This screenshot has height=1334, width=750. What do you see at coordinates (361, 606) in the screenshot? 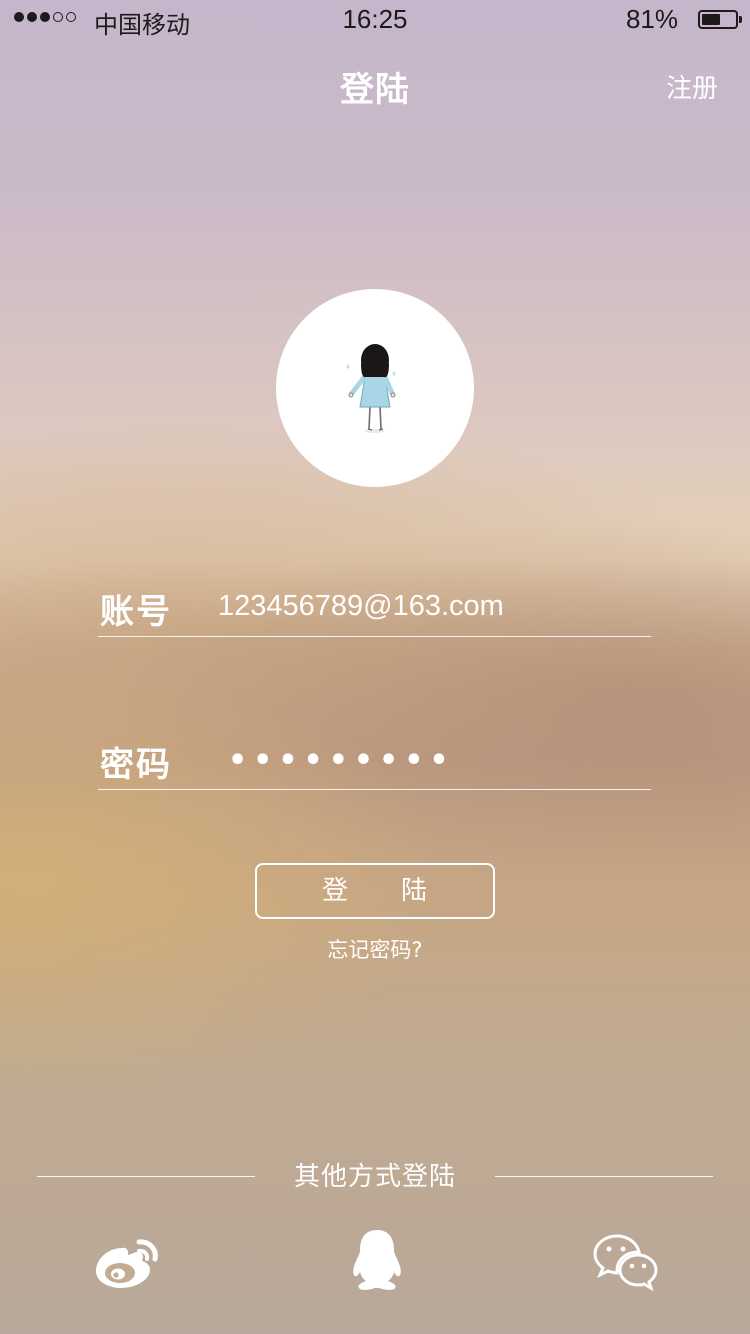
I see `account-input: 123456789@163.com` at bounding box center [361, 606].